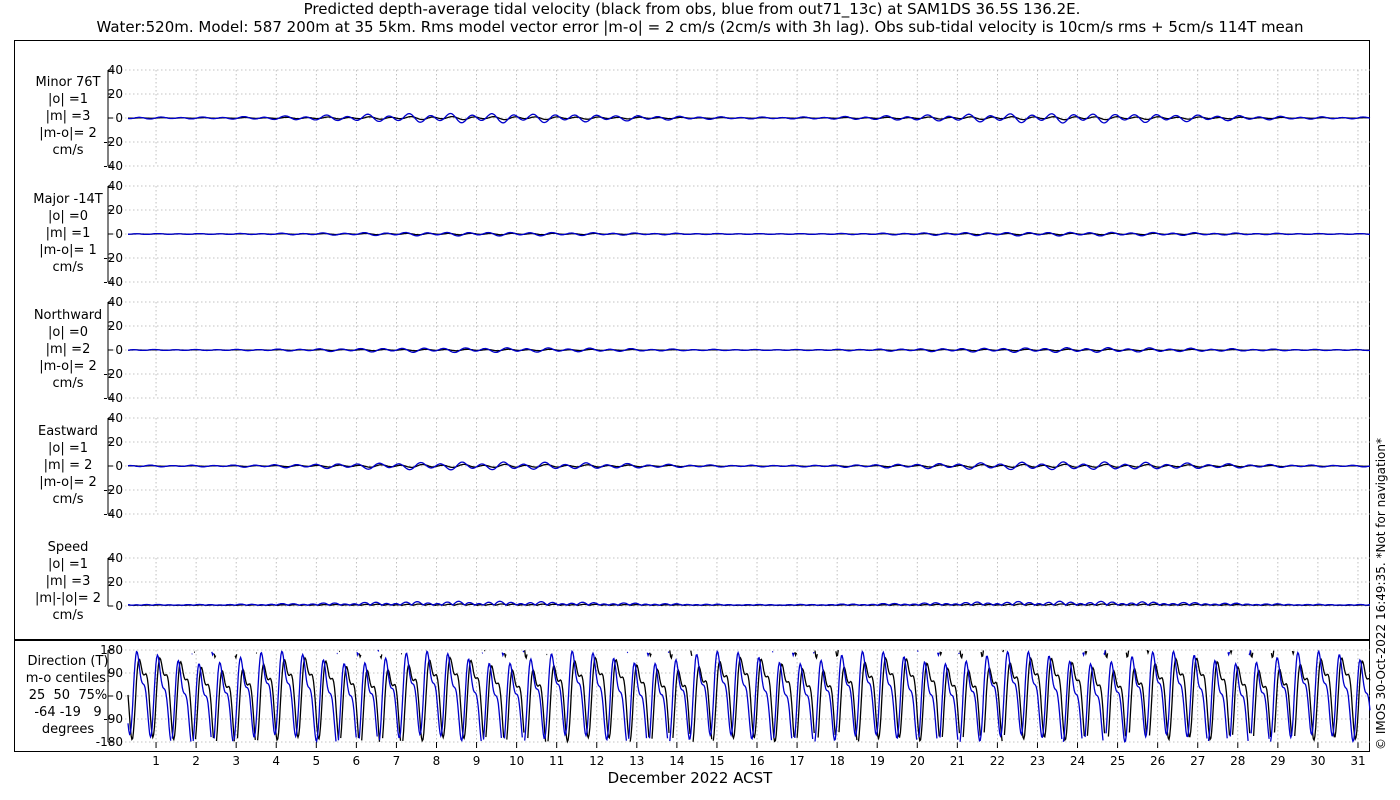 The image size is (1400, 800). What do you see at coordinates (196, 761) in the screenshot?
I see `x-tick-label: 2` at bounding box center [196, 761].